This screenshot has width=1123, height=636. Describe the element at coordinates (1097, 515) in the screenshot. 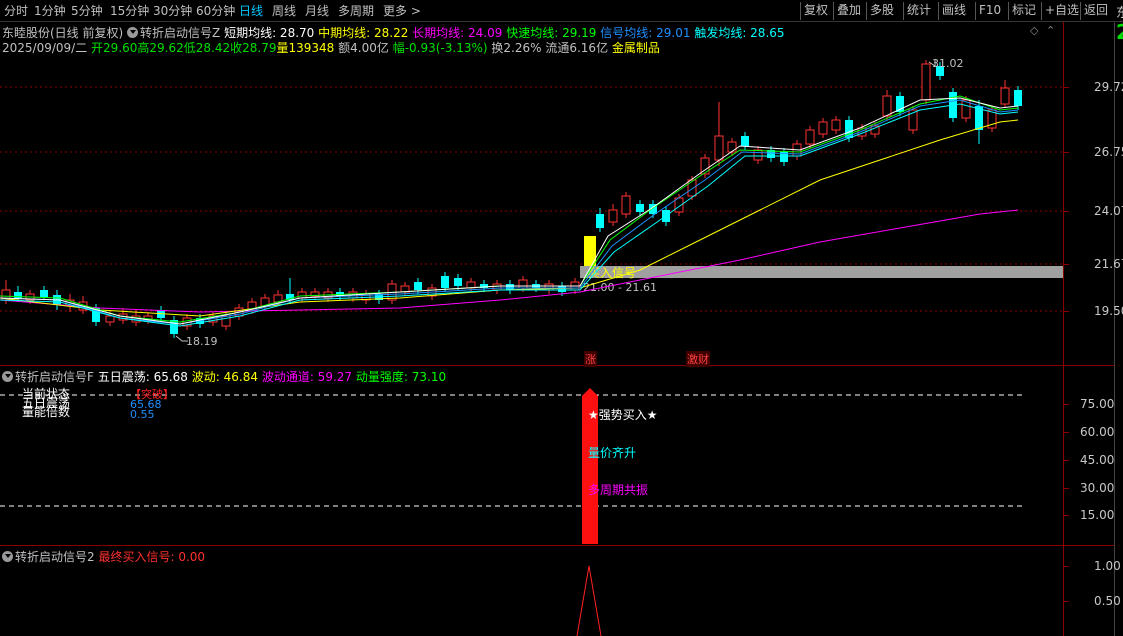

I see `panel-f-label-5: 15.00` at that location.